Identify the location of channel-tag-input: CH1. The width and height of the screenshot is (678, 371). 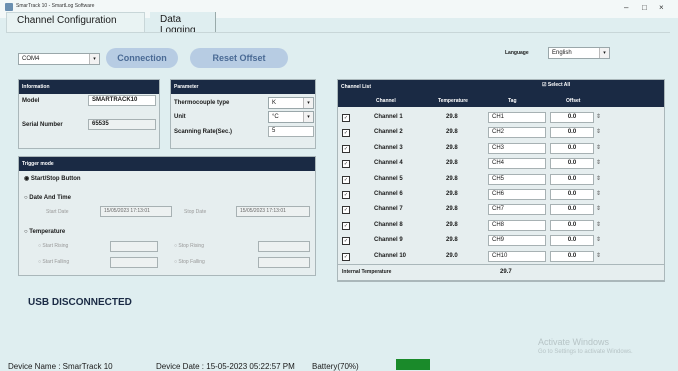
(517, 117).